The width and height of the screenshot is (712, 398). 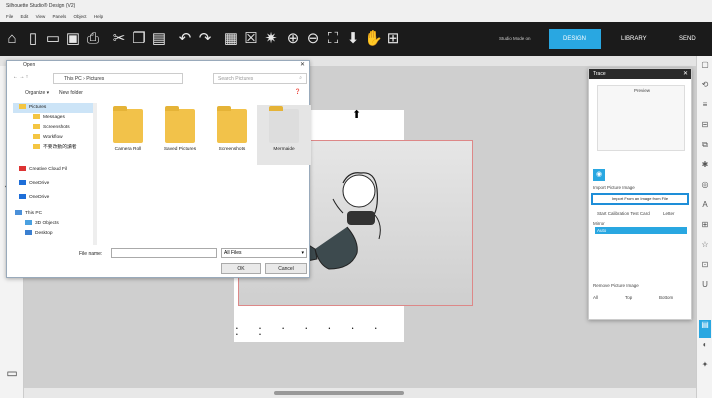 I want to click on tab-design: DESIGN, so click(x=575, y=39).